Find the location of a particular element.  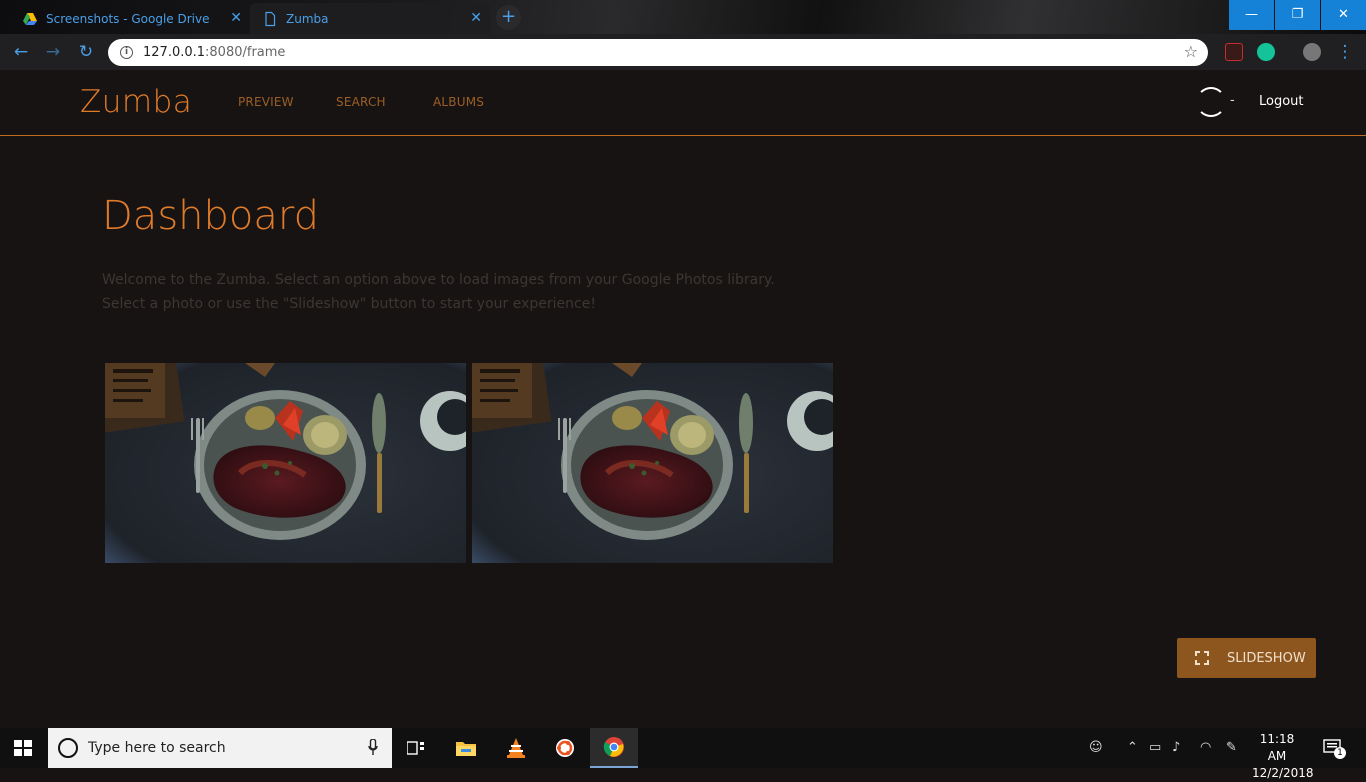

url-host: 127.0.0.1 is located at coordinates (174, 52).